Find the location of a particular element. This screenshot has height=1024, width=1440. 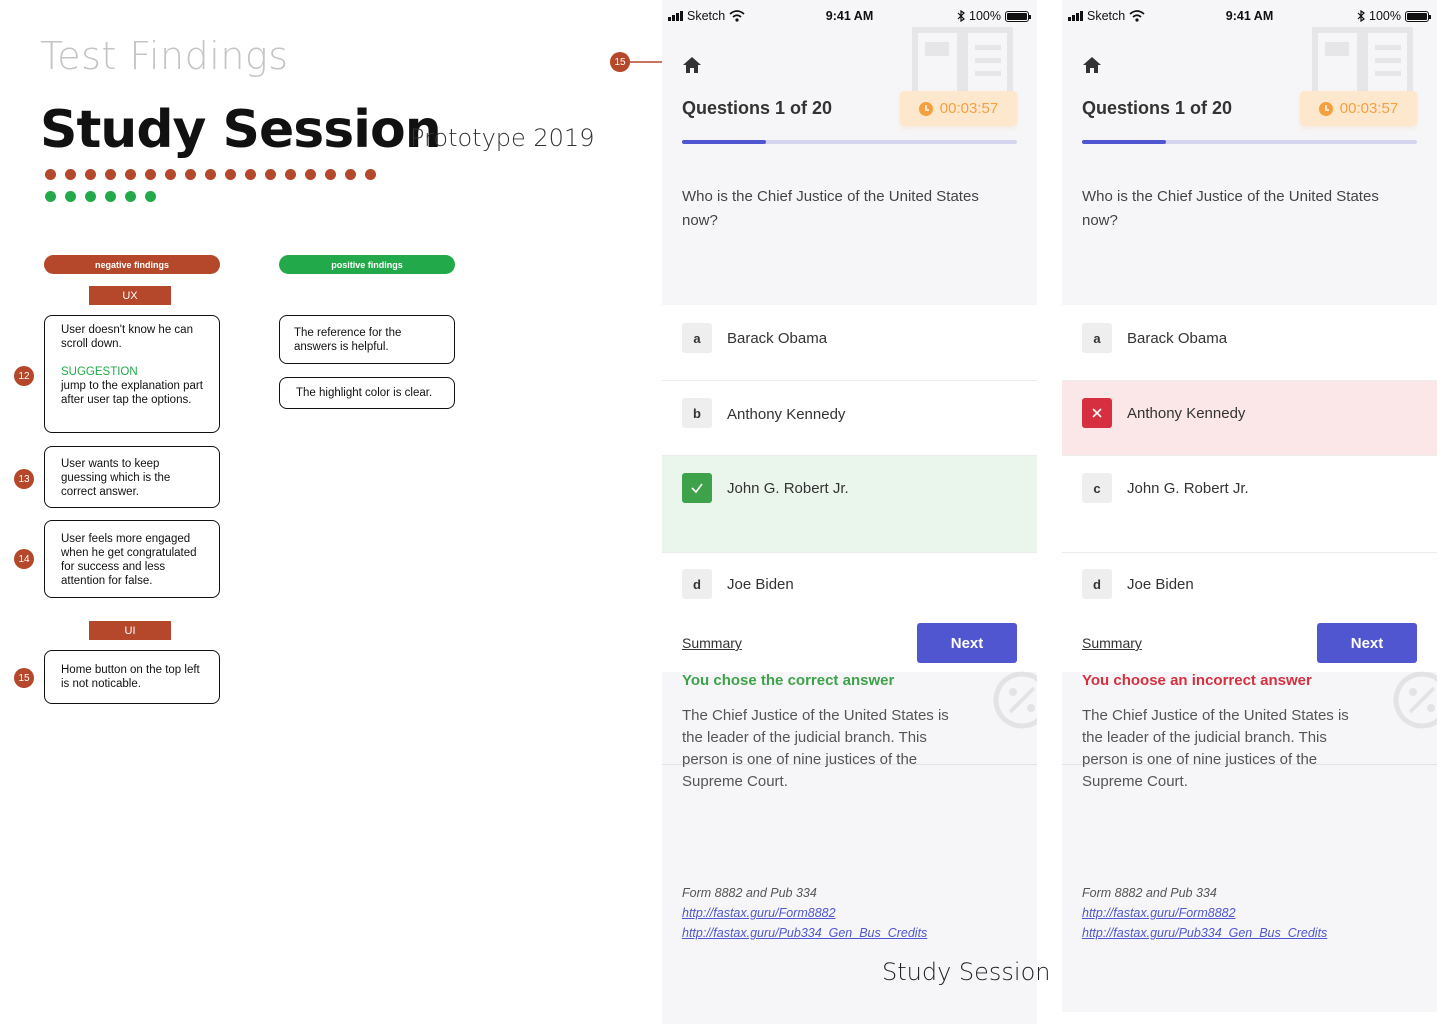

board-subtitle: Prototype 2019 is located at coordinates (502, 138).